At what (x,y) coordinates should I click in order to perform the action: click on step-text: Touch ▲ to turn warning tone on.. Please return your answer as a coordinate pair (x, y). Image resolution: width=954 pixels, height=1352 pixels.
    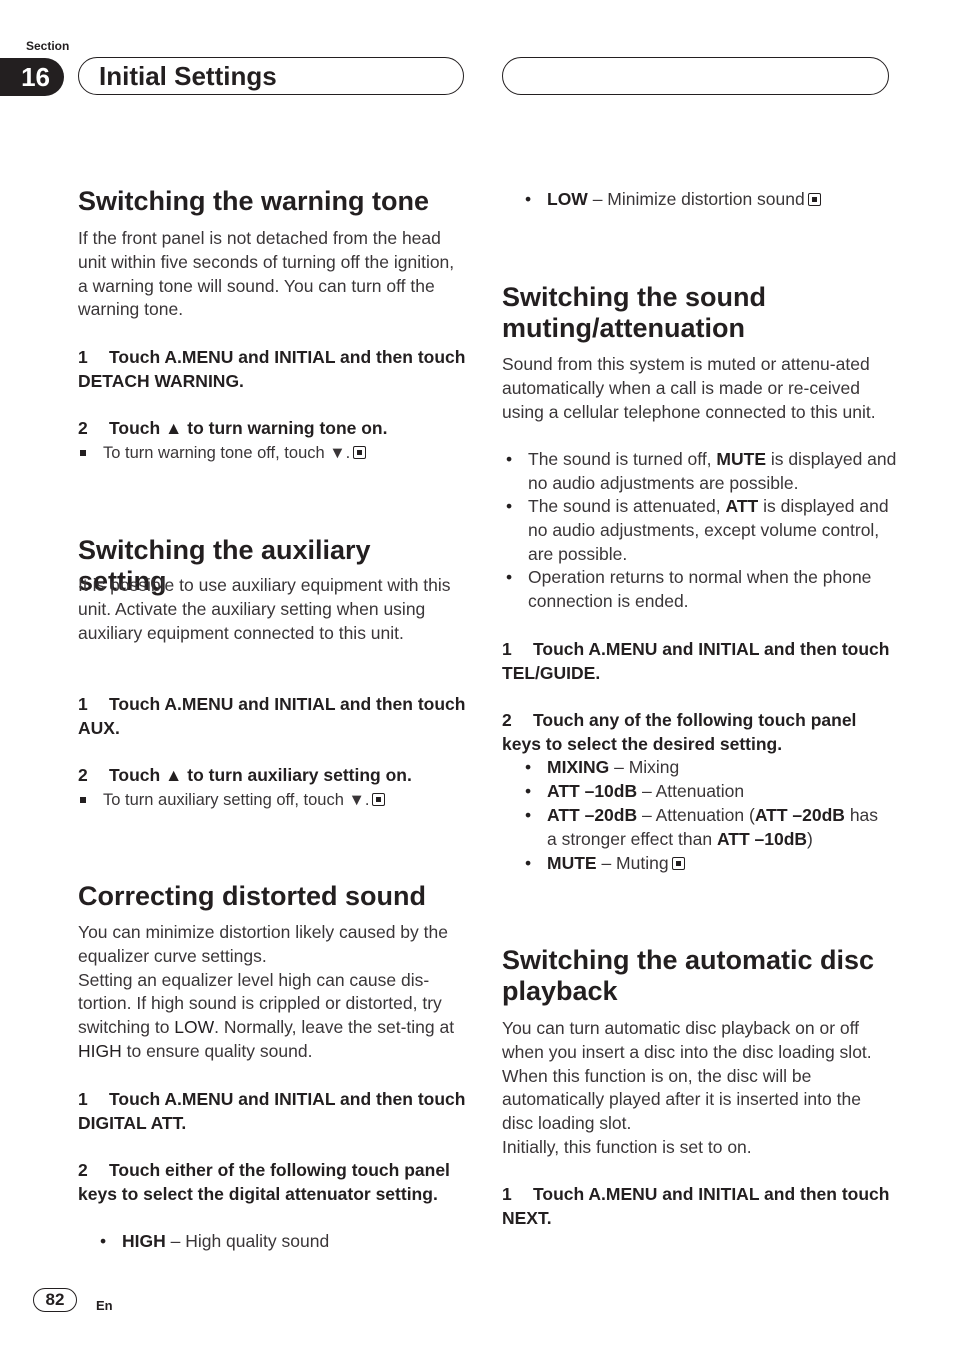
    Looking at the image, I should click on (248, 428).